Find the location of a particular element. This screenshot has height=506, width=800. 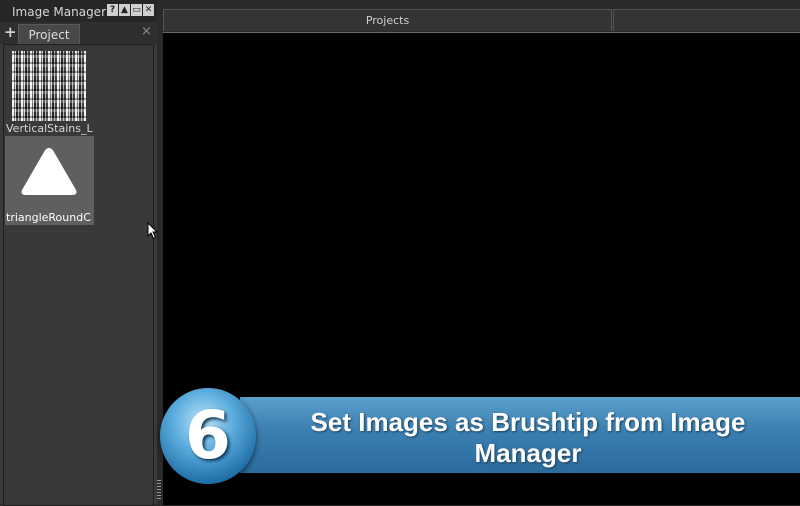

tab-project: Project is located at coordinates (49, 34).